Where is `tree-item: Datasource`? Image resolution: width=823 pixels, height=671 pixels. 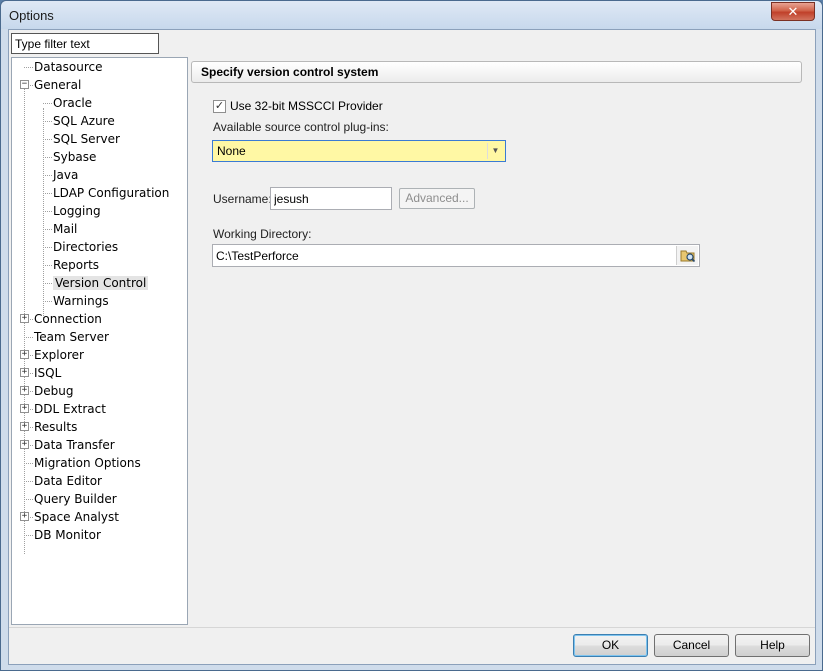
tree-item: Datasource is located at coordinates (68, 67).